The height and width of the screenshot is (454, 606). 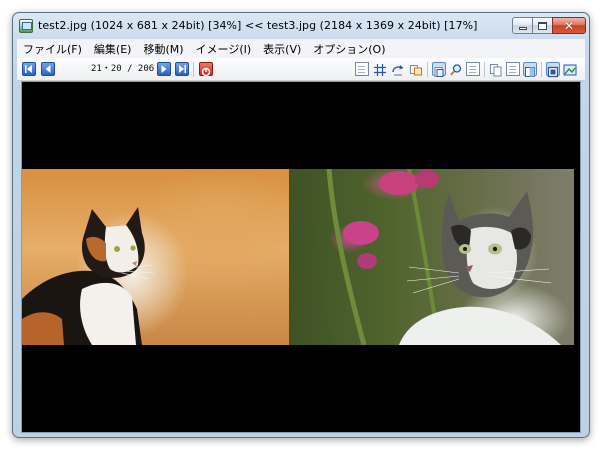 I want to click on first-page-icon, so click(x=29, y=69).